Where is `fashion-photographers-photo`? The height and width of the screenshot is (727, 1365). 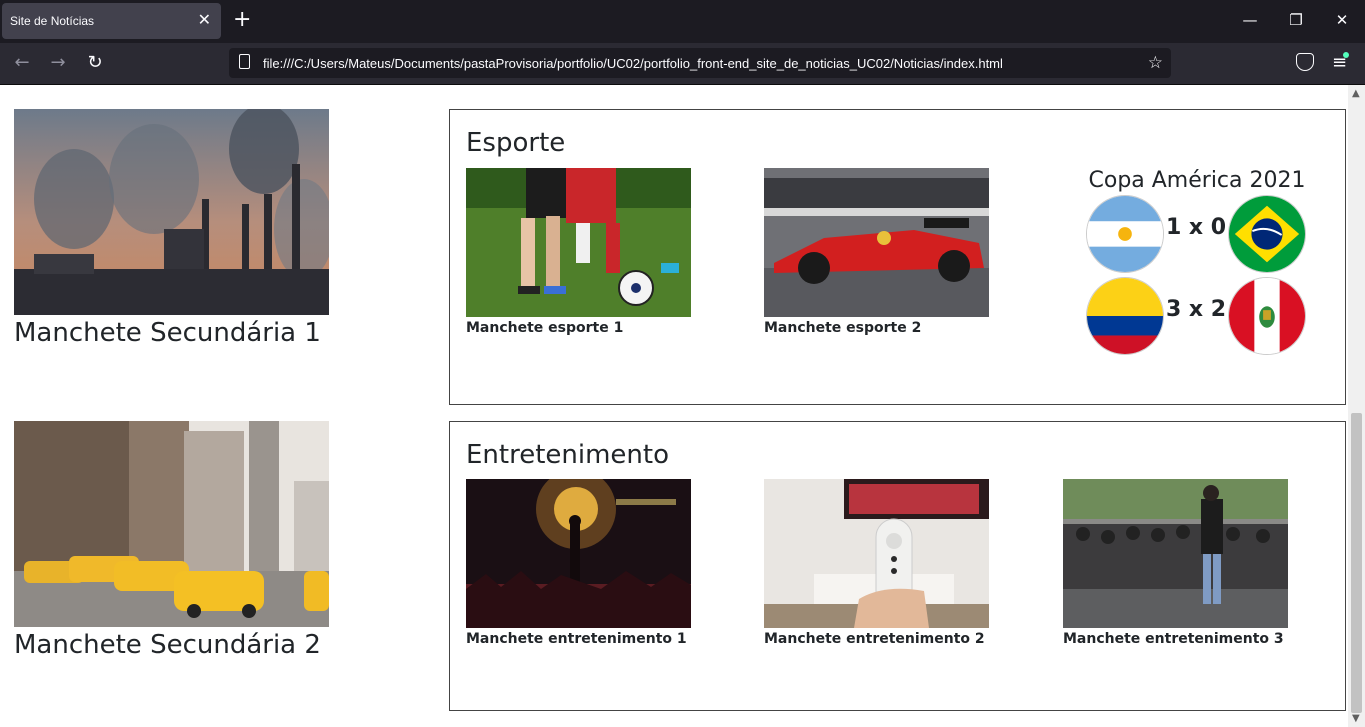 fashion-photographers-photo is located at coordinates (1175, 553).